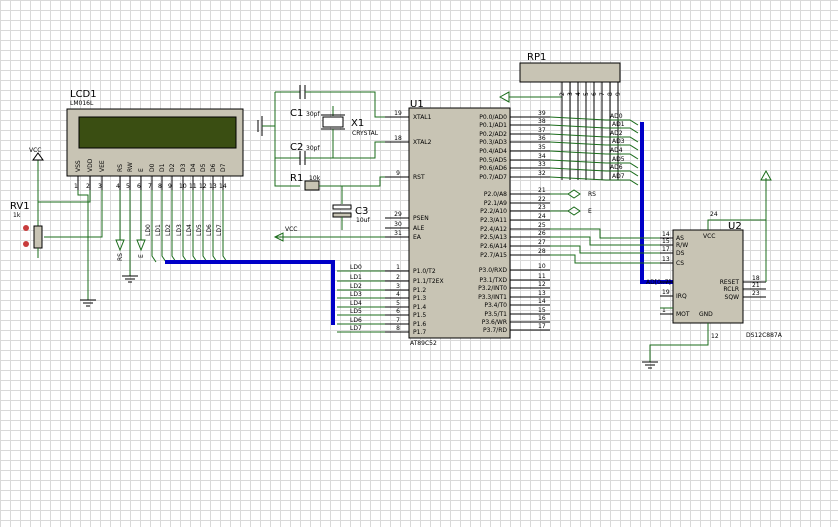  Describe the element at coordinates (168, 230) in the screenshot. I see `lcd-net-label: LD2` at that location.